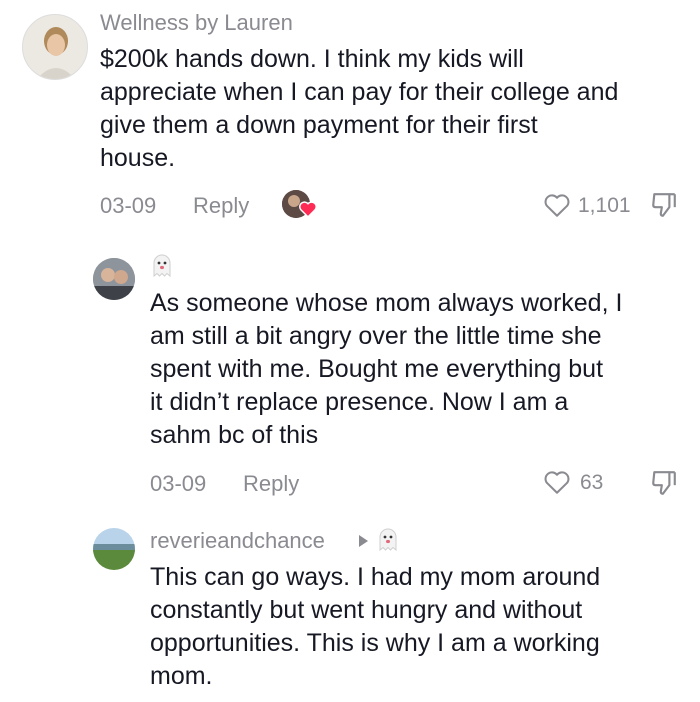 The width and height of the screenshot is (700, 702). I want to click on comment-text-line: mom., so click(181, 676).